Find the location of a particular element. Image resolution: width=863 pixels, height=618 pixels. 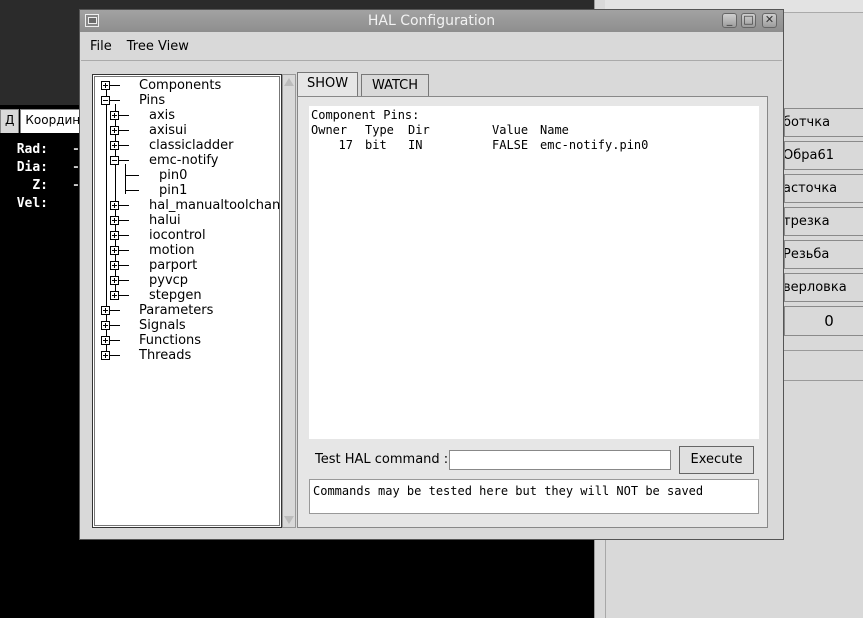

mode-counter: 0 is located at coordinates (823, 321).